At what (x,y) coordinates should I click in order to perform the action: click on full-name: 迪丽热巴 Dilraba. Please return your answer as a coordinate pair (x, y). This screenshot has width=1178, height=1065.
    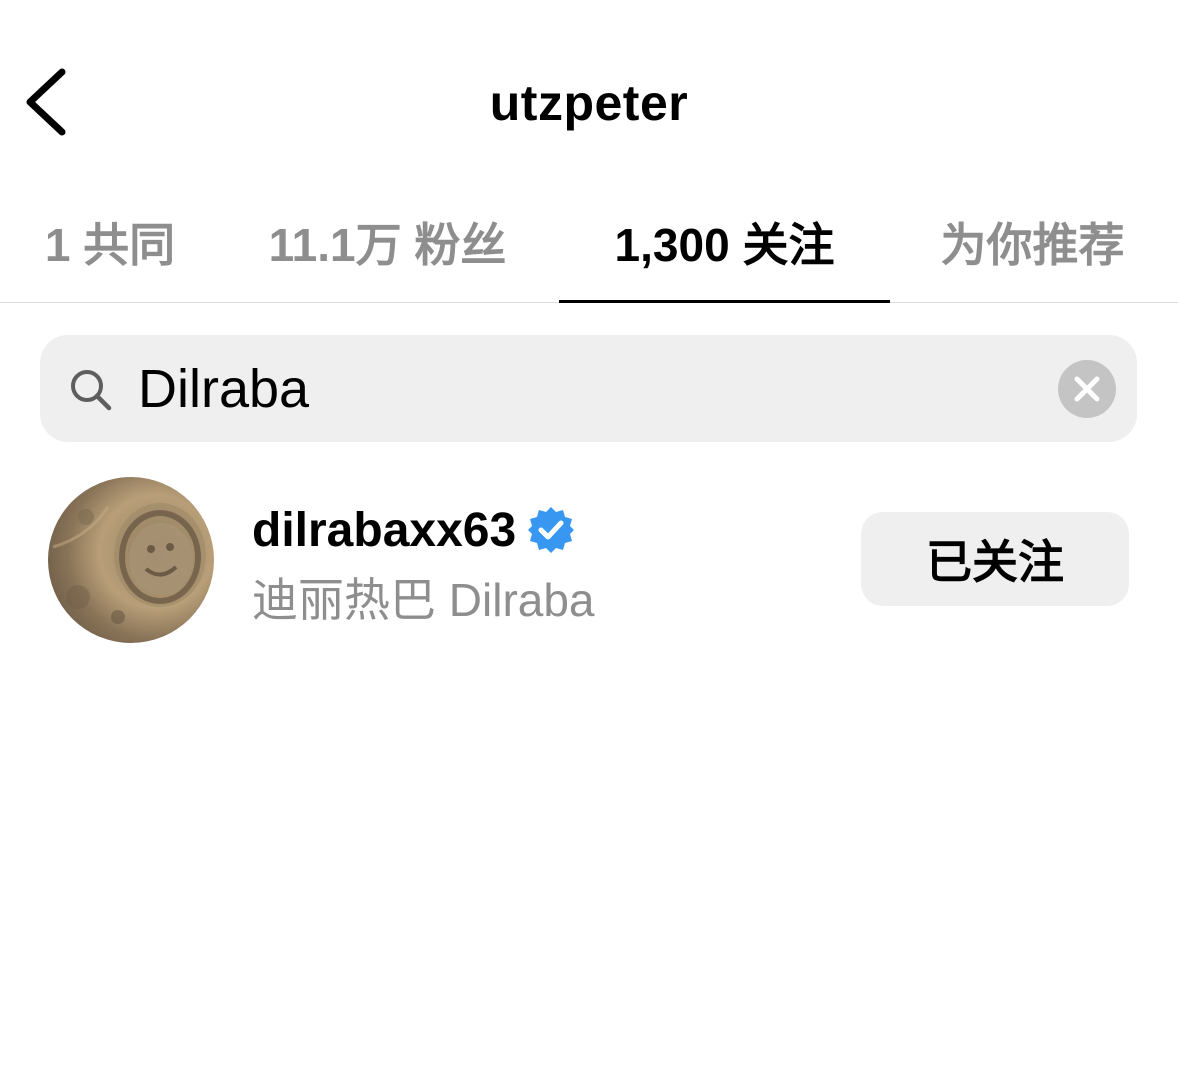
    Looking at the image, I should click on (423, 600).